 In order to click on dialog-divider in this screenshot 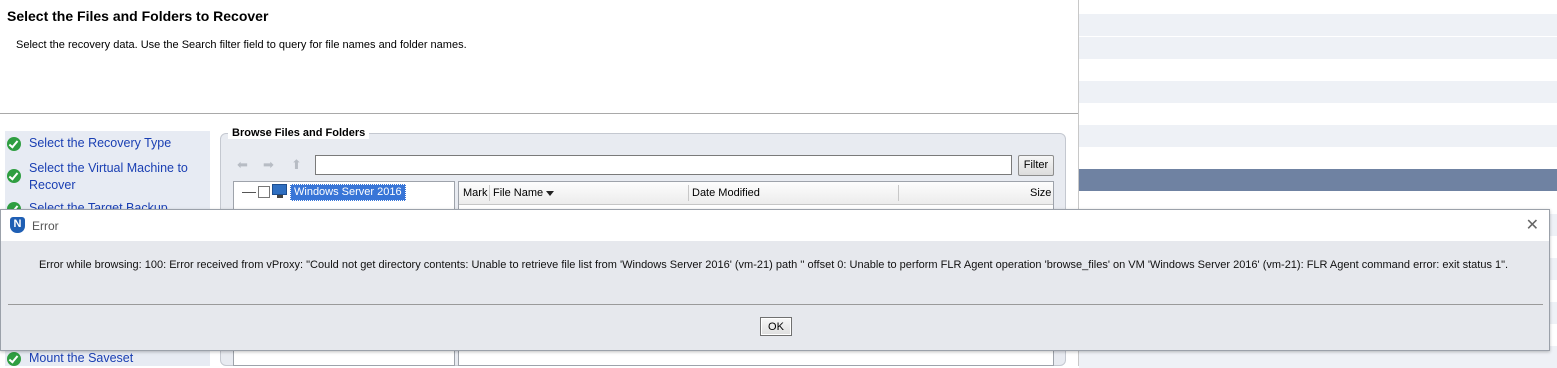, I will do `click(775, 304)`.